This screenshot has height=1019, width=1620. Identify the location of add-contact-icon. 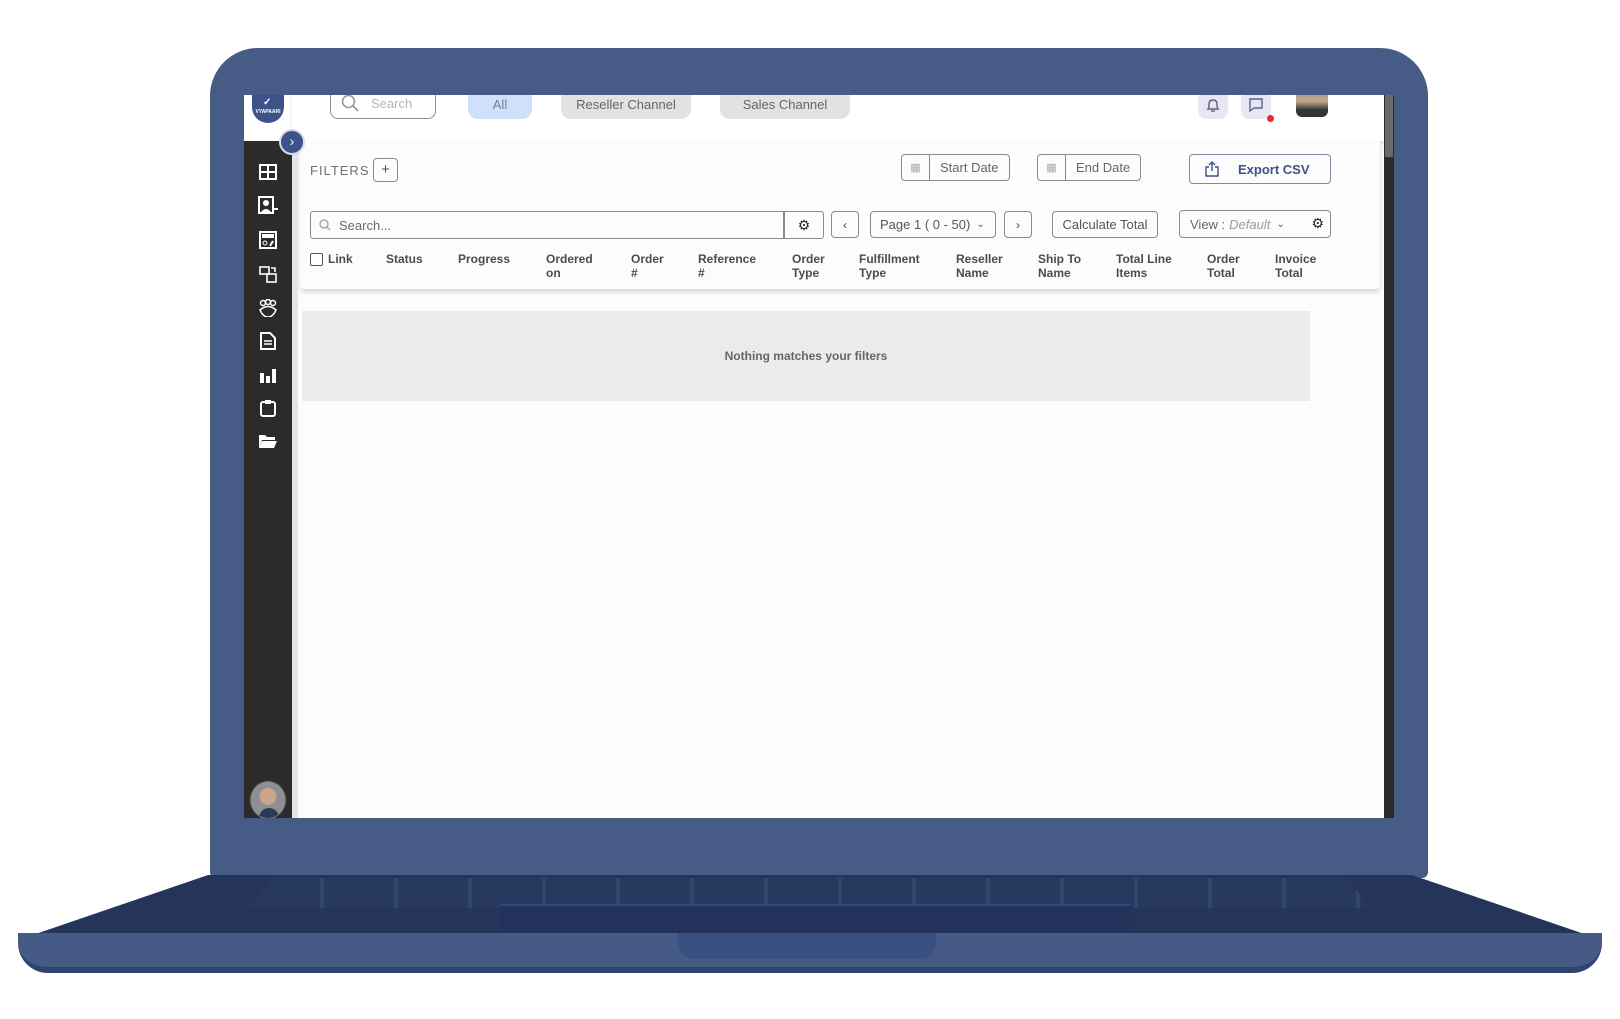
(268, 205).